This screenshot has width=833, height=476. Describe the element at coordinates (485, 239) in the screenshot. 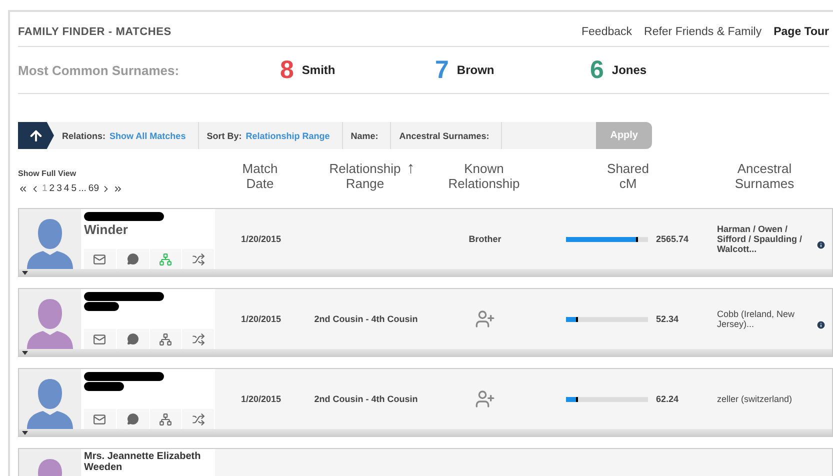

I see `known-relationship: Brother` at that location.